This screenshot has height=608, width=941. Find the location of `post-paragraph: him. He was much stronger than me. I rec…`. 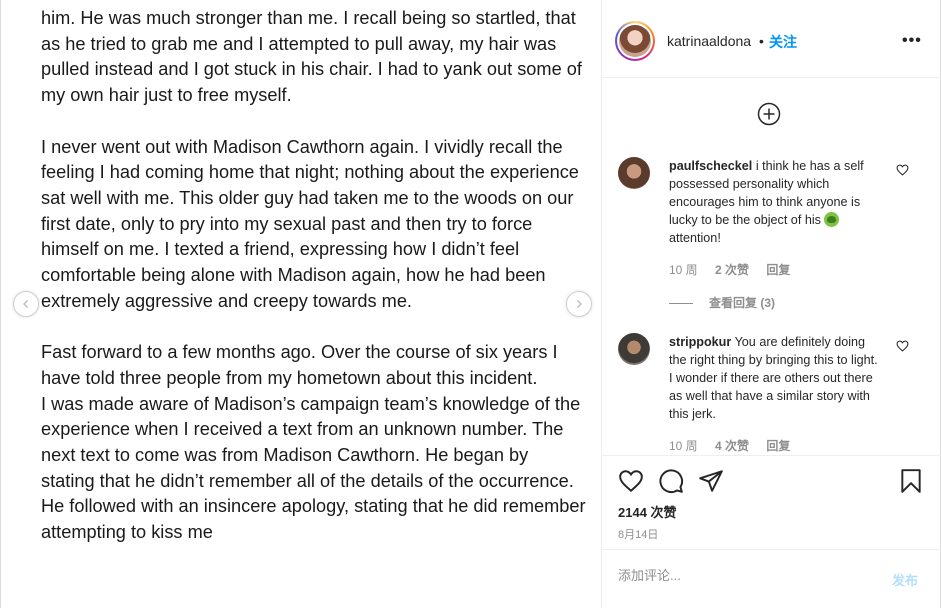

post-paragraph: him. He was much stronger than me. I rec… is located at coordinates (311, 57).